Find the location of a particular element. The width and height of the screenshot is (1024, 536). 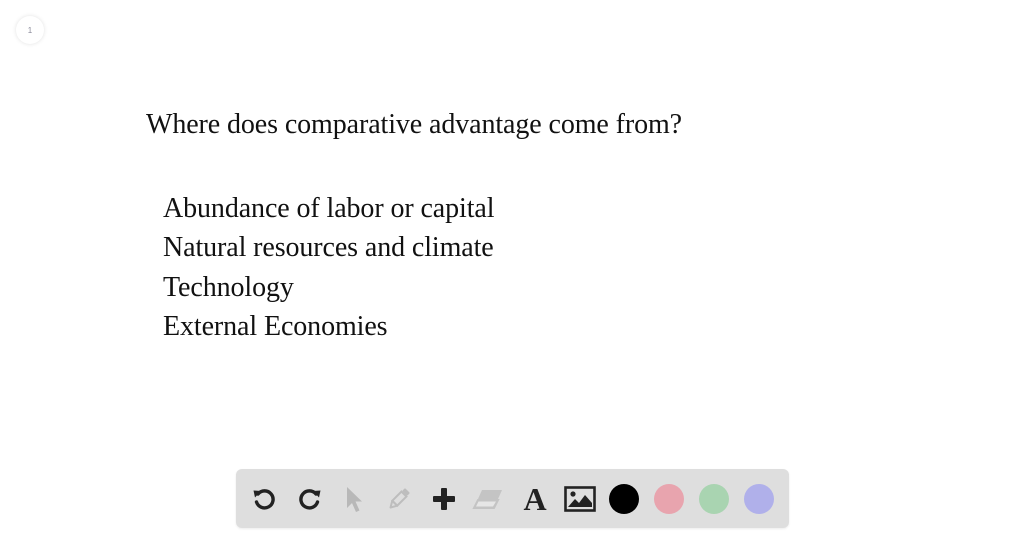

redo-button is located at coordinates (310, 498).